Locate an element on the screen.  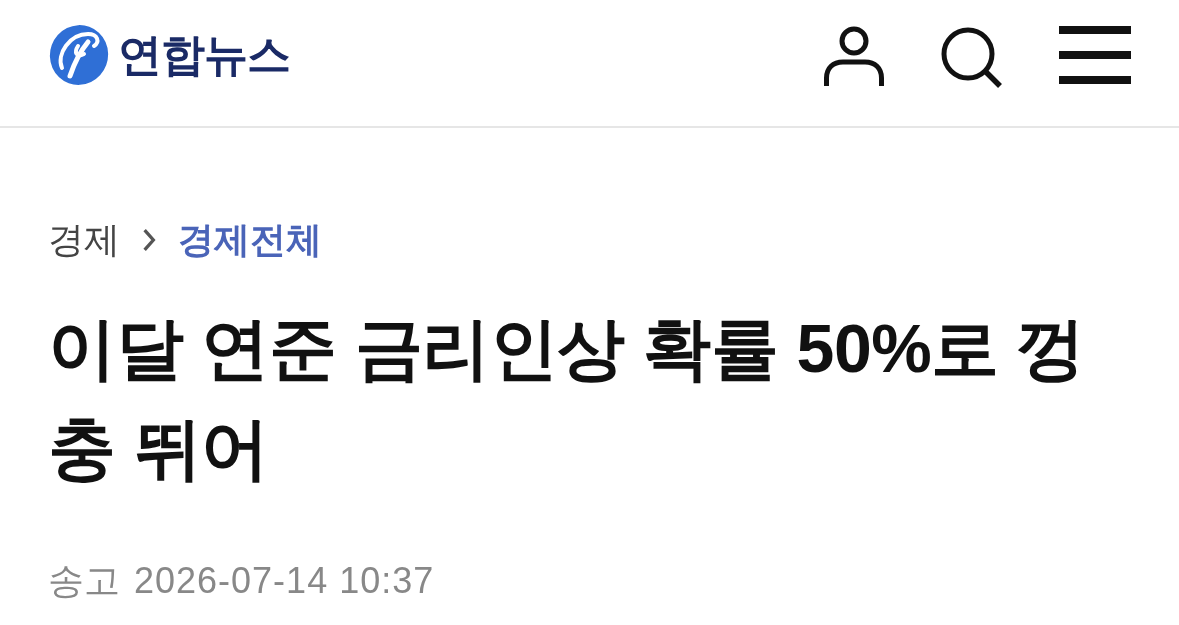
person-icon is located at coordinates (854, 55).